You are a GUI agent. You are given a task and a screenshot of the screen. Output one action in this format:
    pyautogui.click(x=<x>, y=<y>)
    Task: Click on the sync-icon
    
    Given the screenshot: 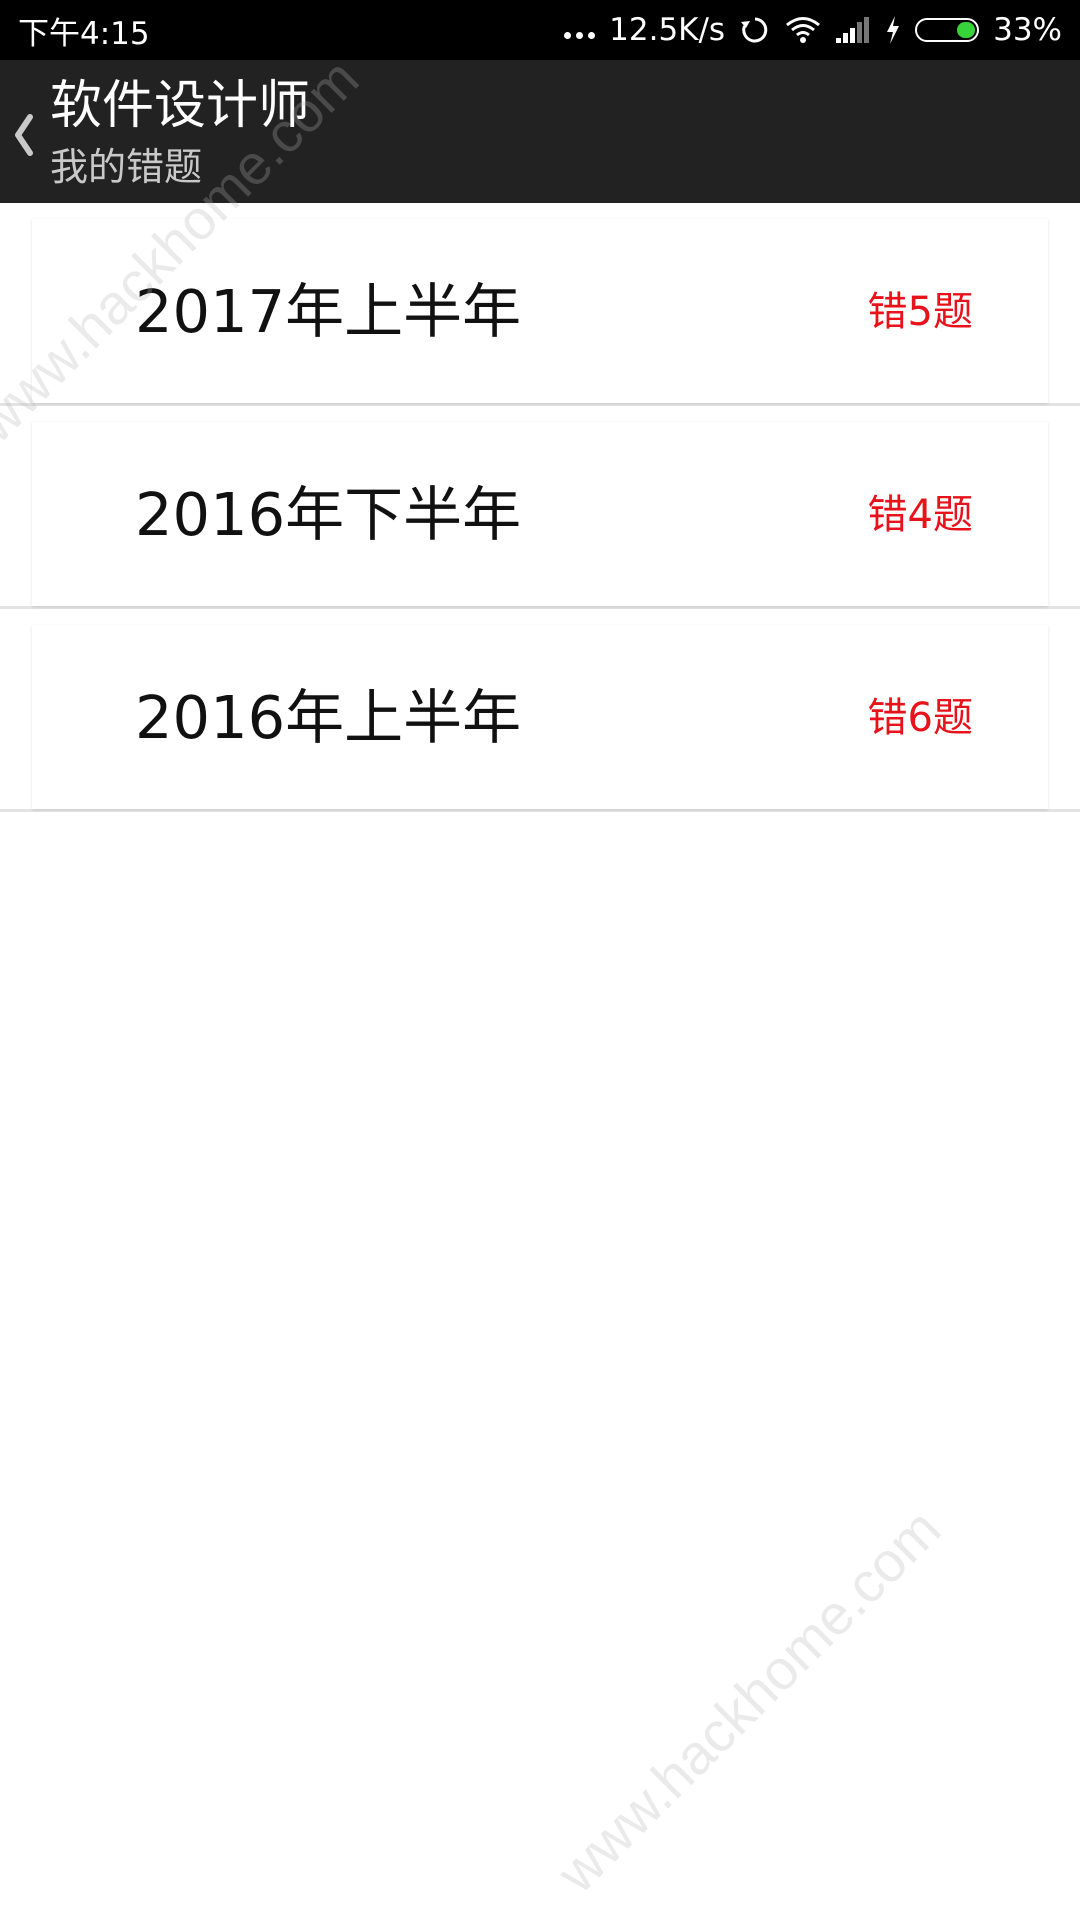 What is the action you would take?
    pyautogui.click(x=755, y=30)
    